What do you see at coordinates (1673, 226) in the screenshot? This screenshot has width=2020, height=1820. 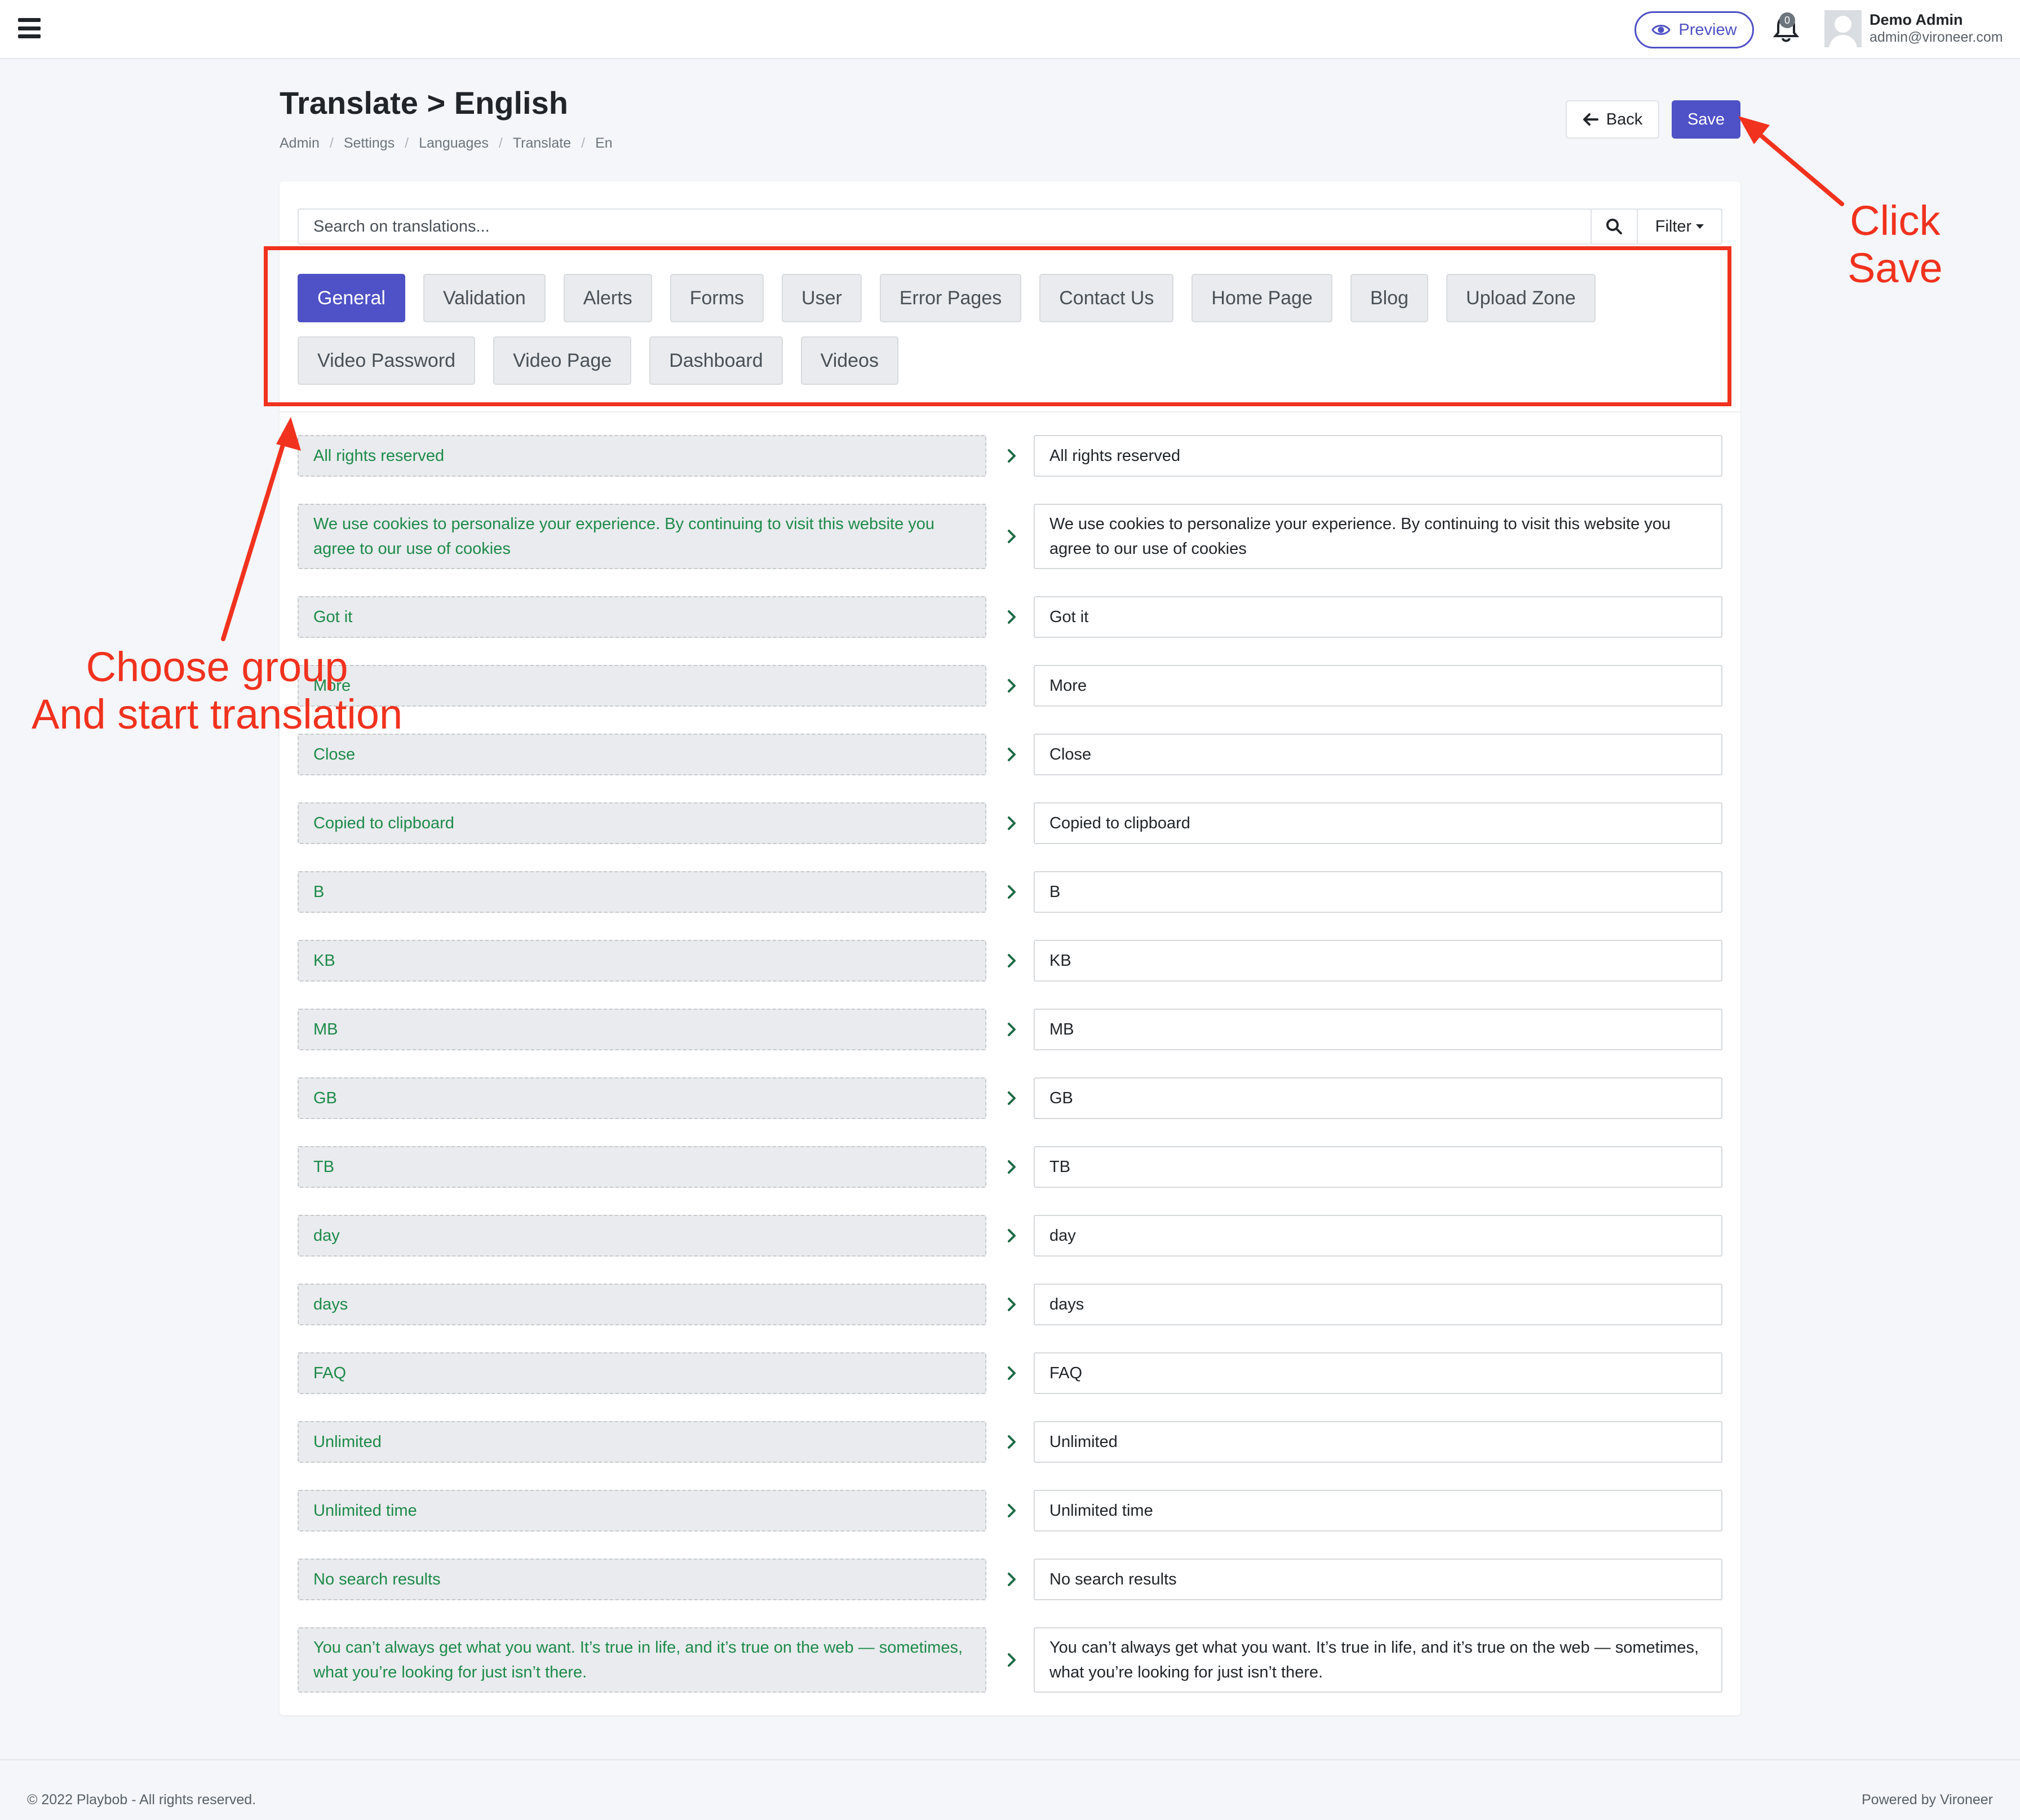 I see `filter-label: Filter` at bounding box center [1673, 226].